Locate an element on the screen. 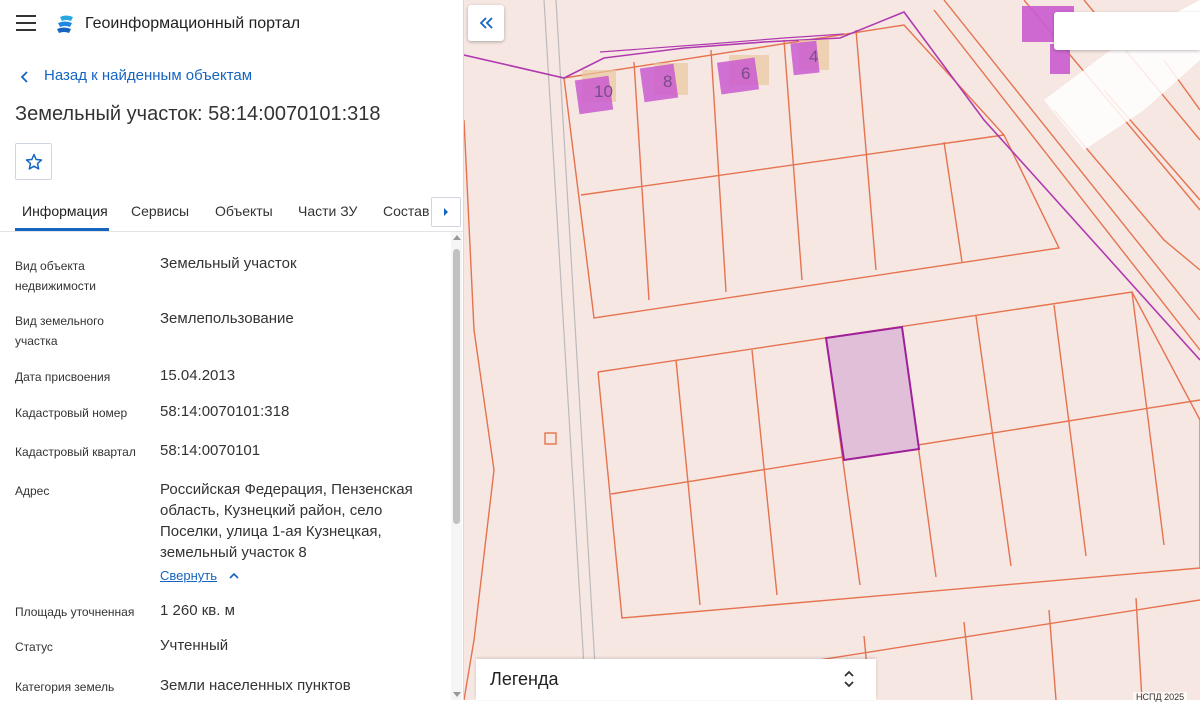 This screenshot has width=1200, height=702. scrollbar is located at coordinates (456, 466).